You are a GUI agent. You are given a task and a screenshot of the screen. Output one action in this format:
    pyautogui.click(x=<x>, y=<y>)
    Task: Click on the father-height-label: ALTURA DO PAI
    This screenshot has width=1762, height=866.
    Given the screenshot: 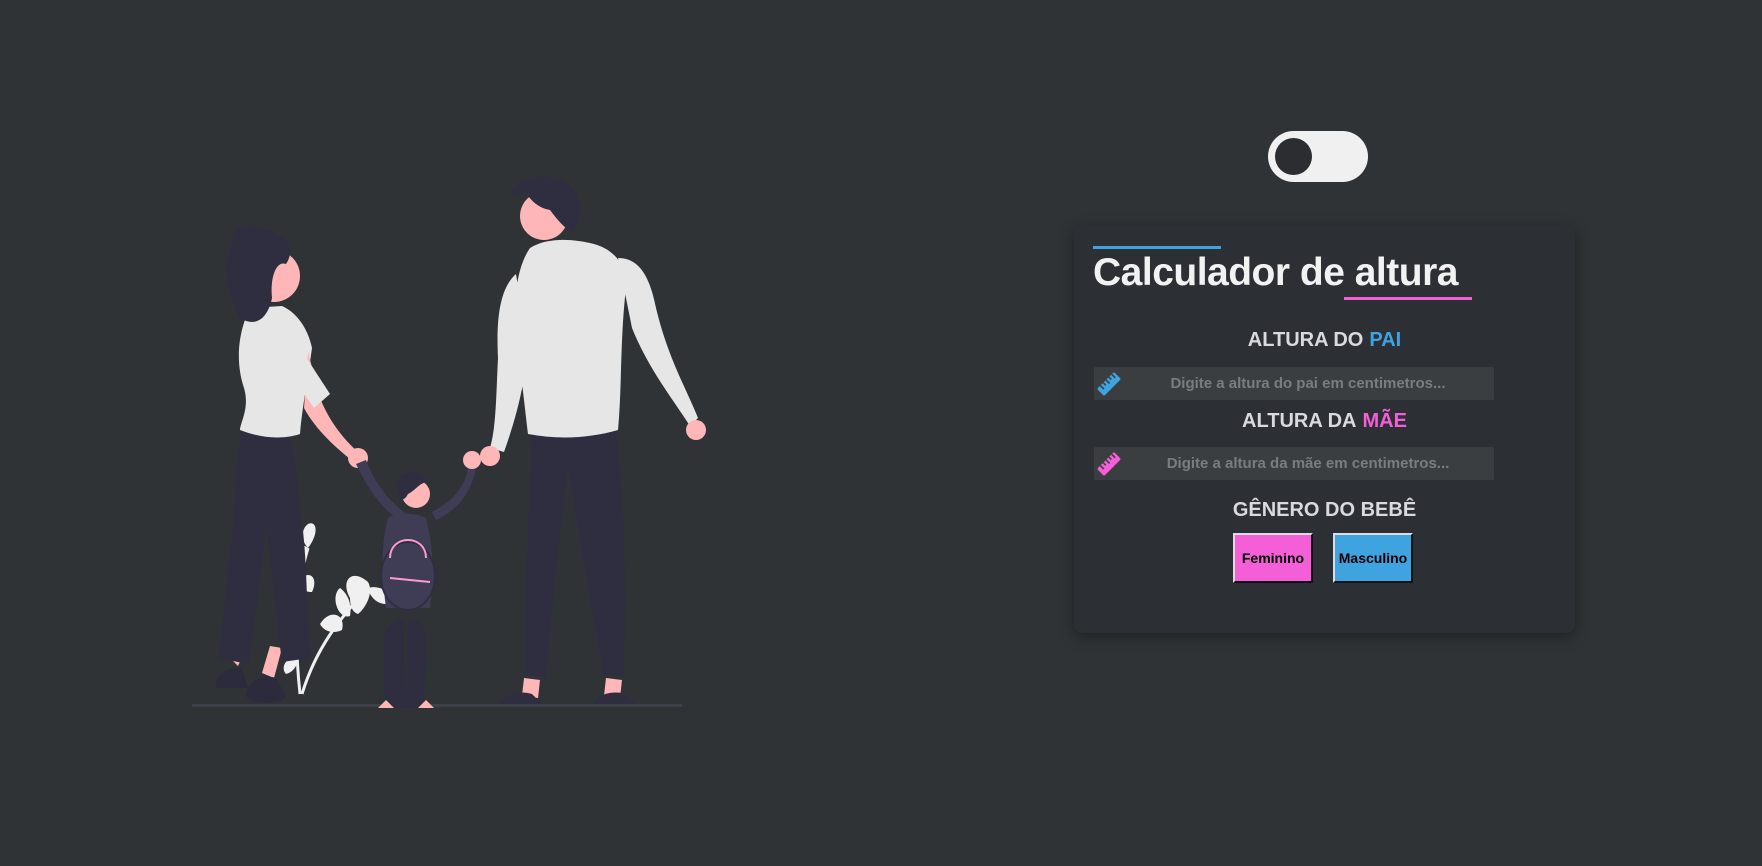 What is the action you would take?
    pyautogui.click(x=1324, y=340)
    